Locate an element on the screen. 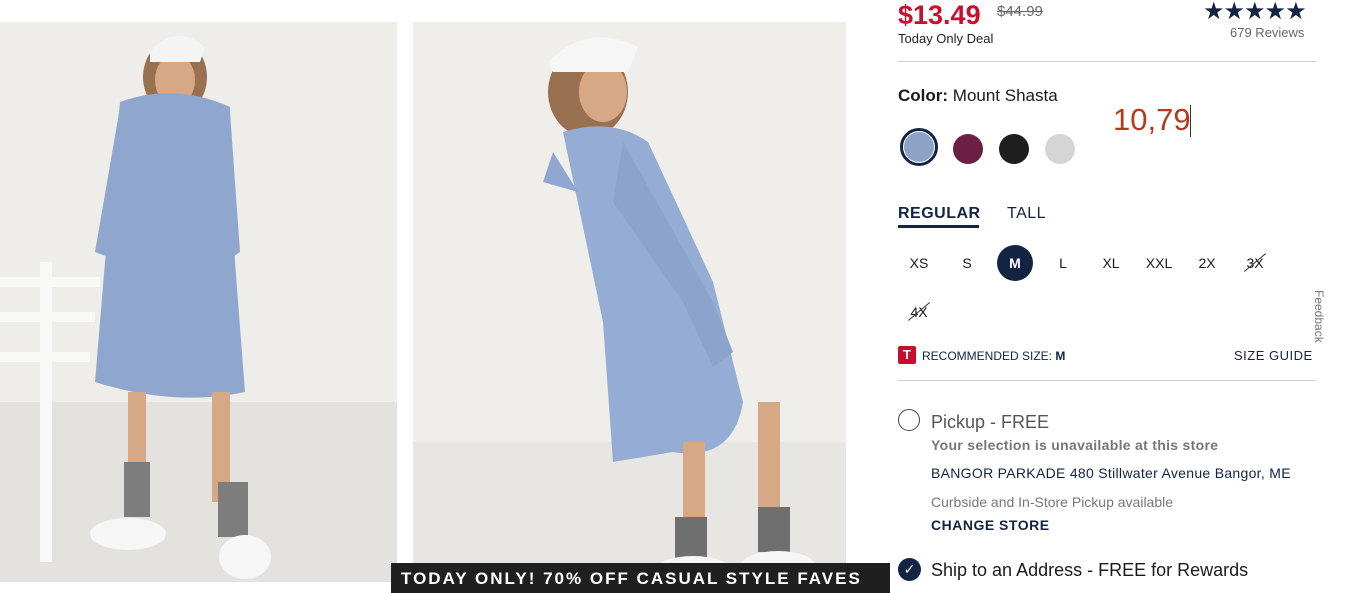 This screenshot has width=1349, height=593. size-s: S is located at coordinates (967, 263).